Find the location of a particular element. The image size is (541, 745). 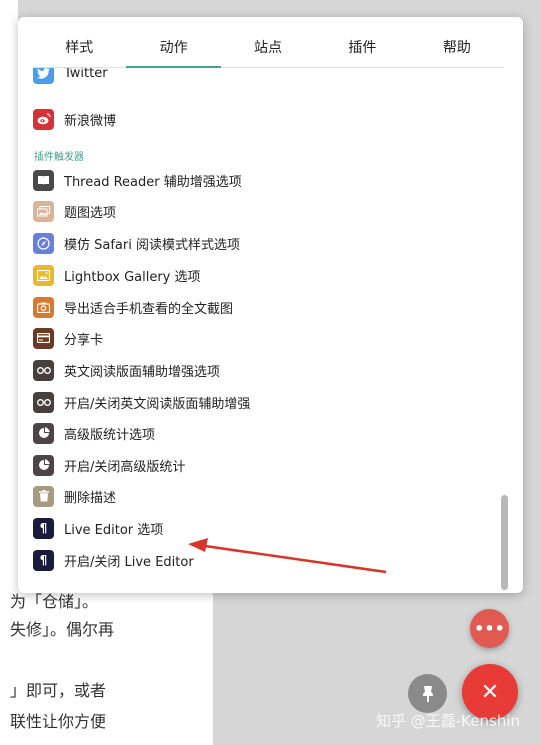

list-item-label: 开启/关闭 Live Editor is located at coordinates (129, 562).